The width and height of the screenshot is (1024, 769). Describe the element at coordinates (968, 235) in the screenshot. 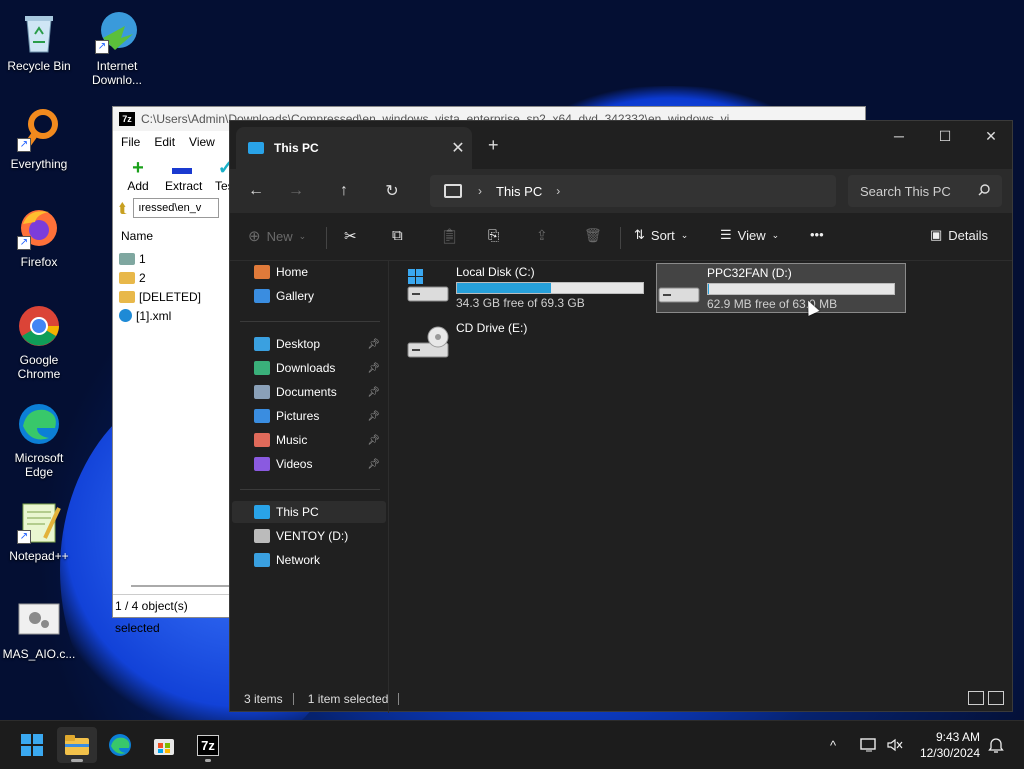

I see `details-label: Details` at that location.